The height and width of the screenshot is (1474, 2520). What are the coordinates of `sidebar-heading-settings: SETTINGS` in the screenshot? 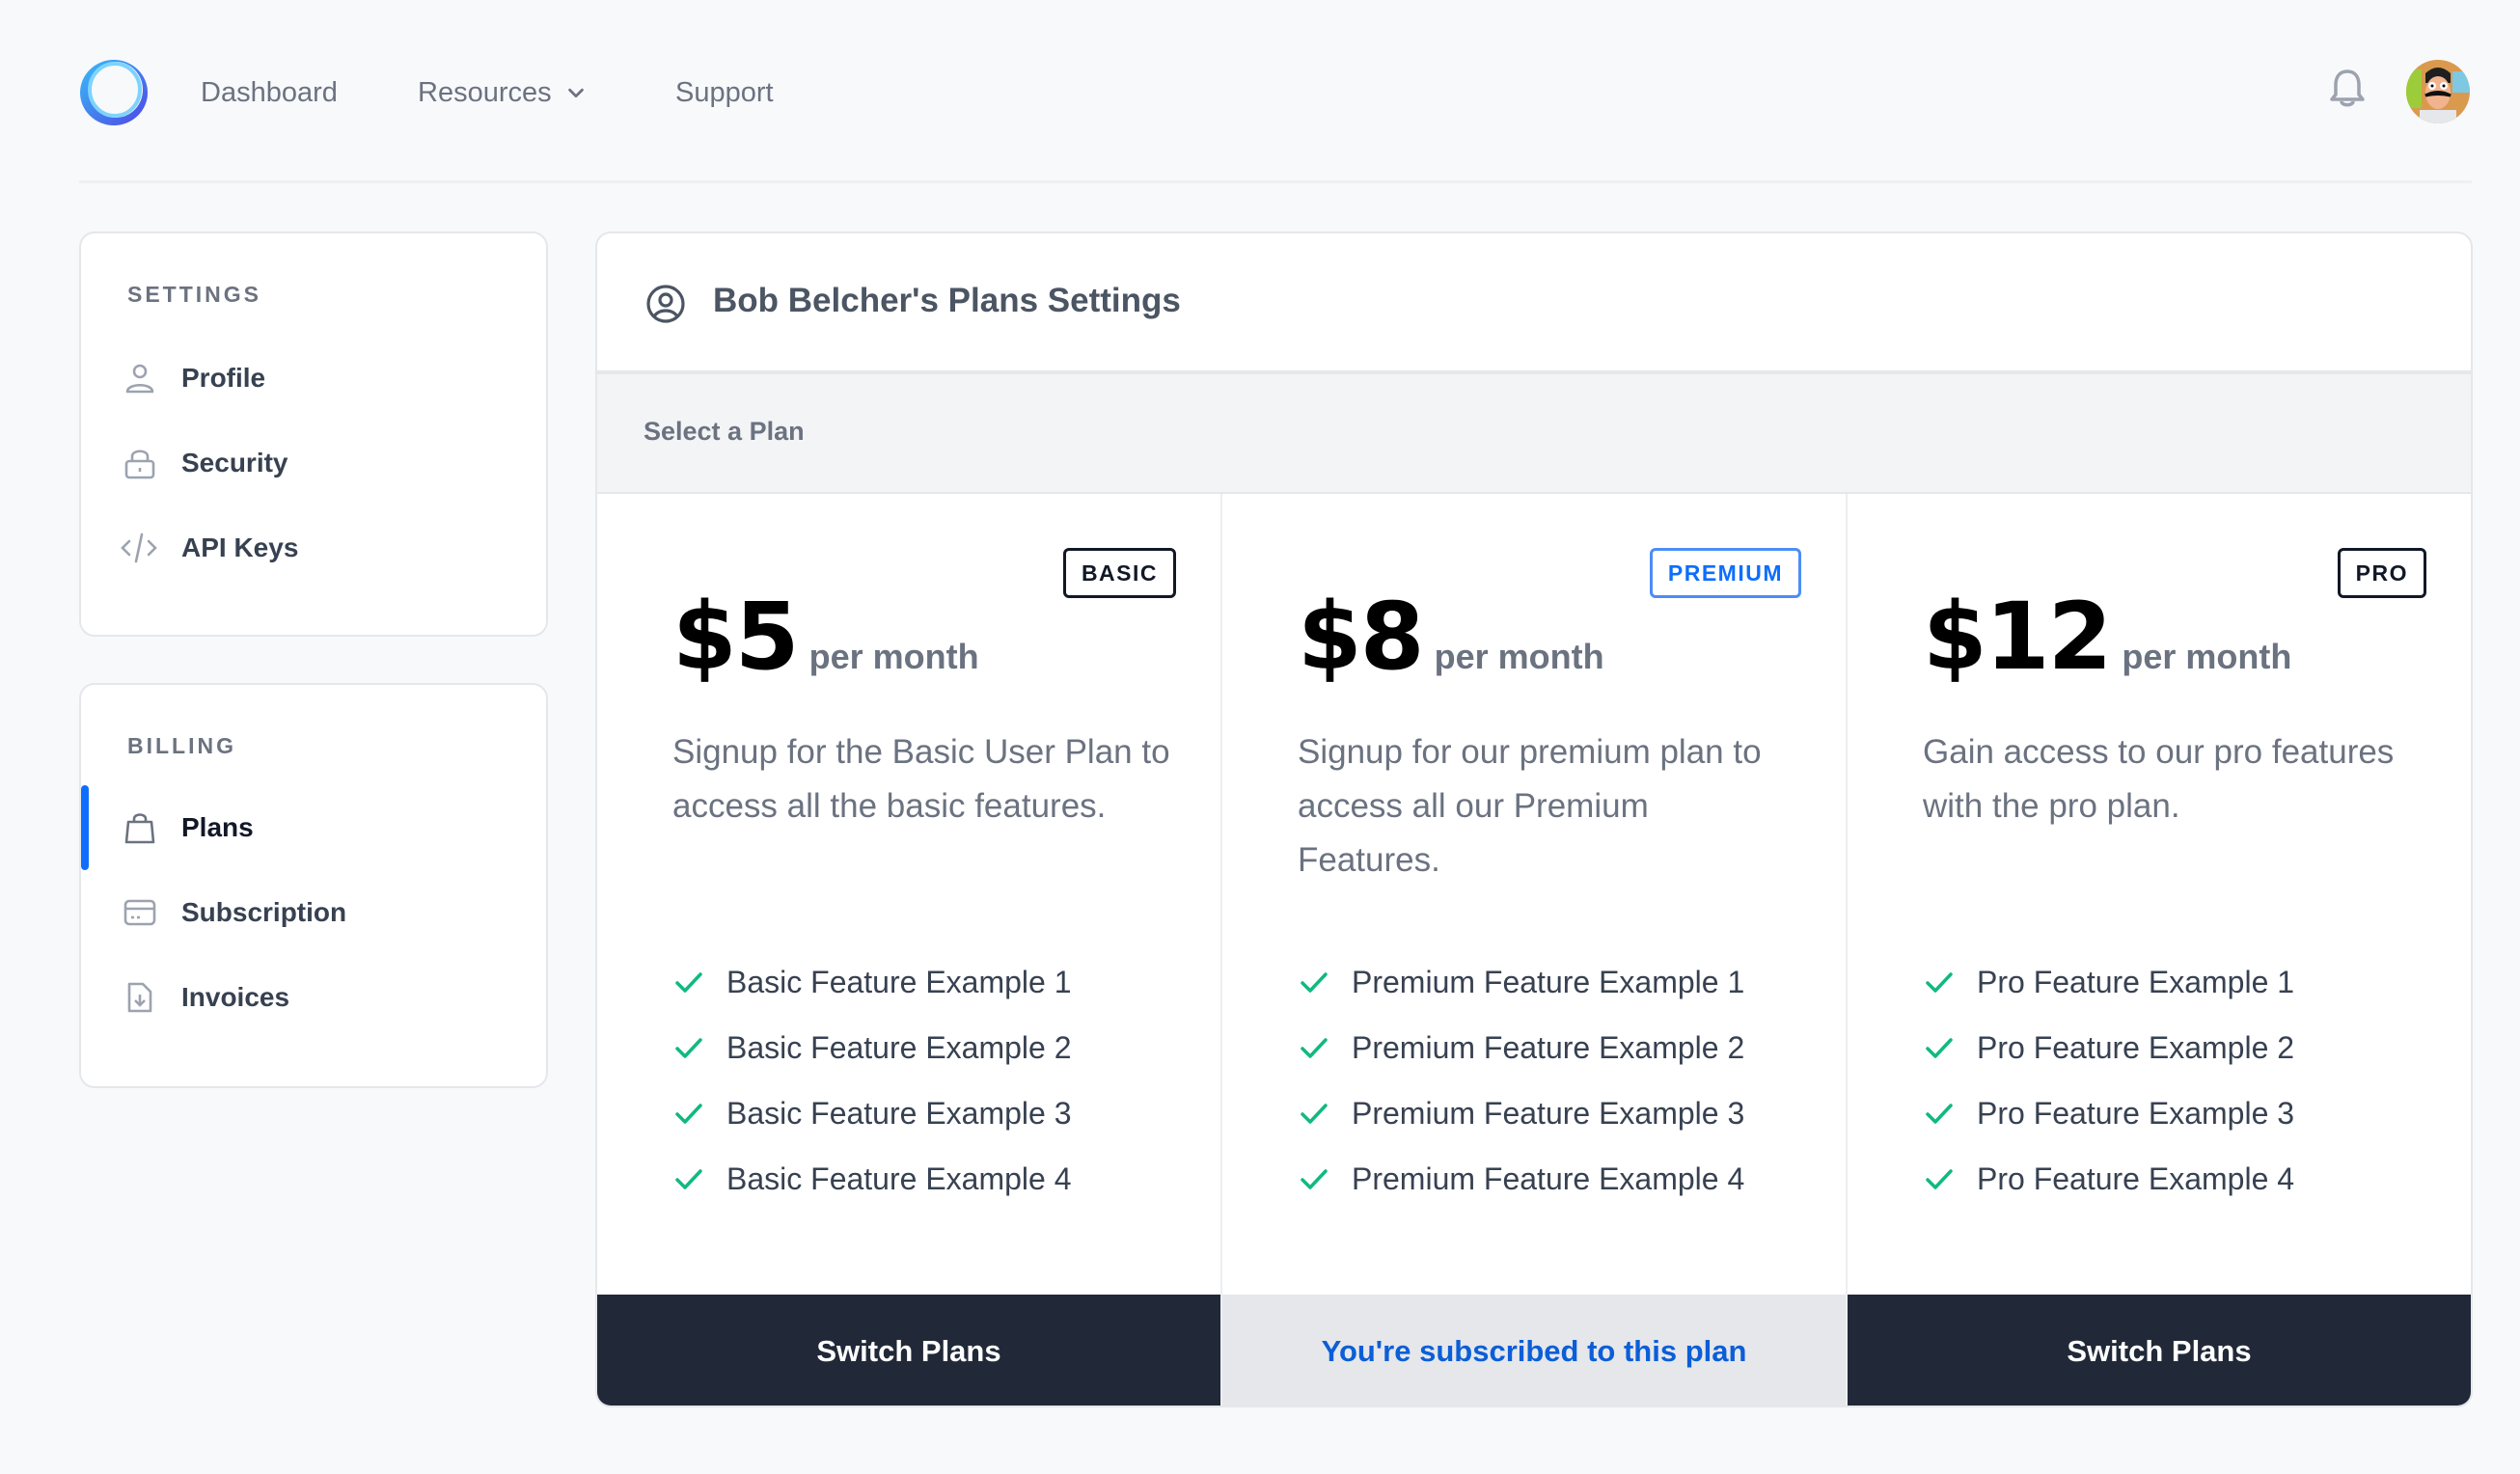 It's located at (195, 294).